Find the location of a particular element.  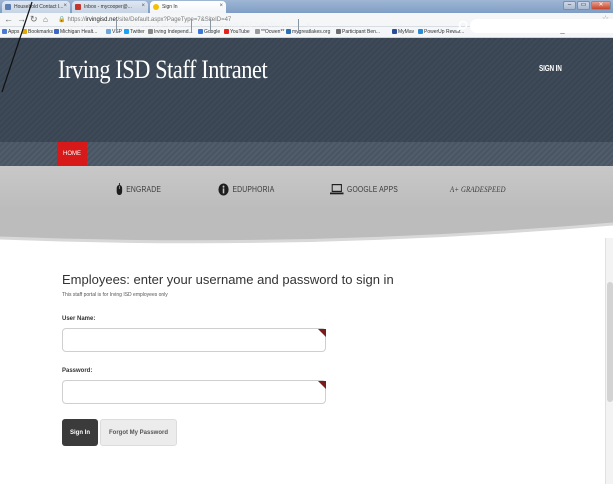

browser-tab-active: Sign In × is located at coordinates (188, 7).